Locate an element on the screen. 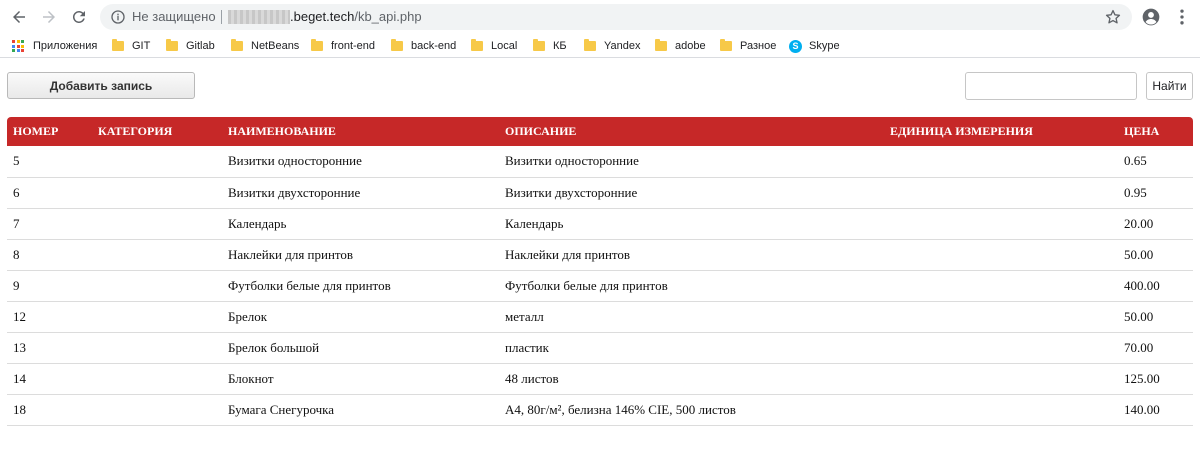 This screenshot has height=476, width=1200. cell-price: 0.65 is located at coordinates (1155, 162).